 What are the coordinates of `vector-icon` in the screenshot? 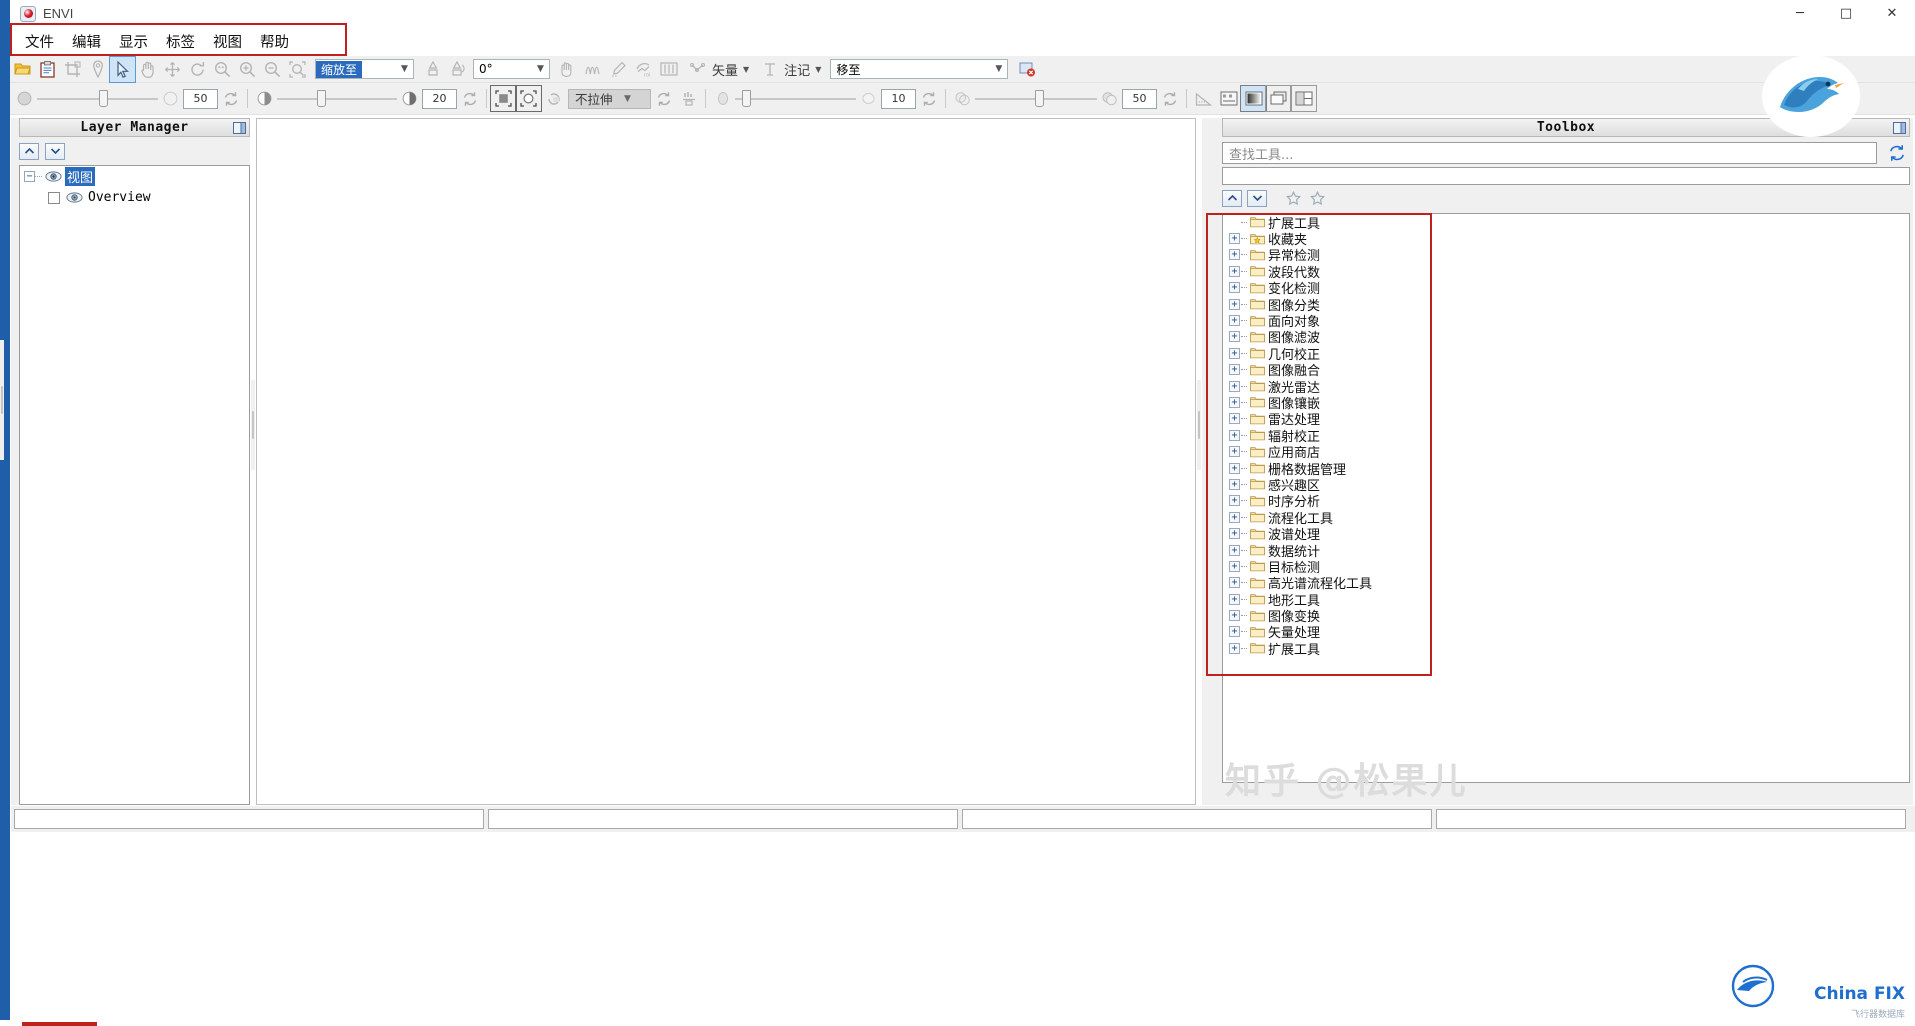 It's located at (697, 69).